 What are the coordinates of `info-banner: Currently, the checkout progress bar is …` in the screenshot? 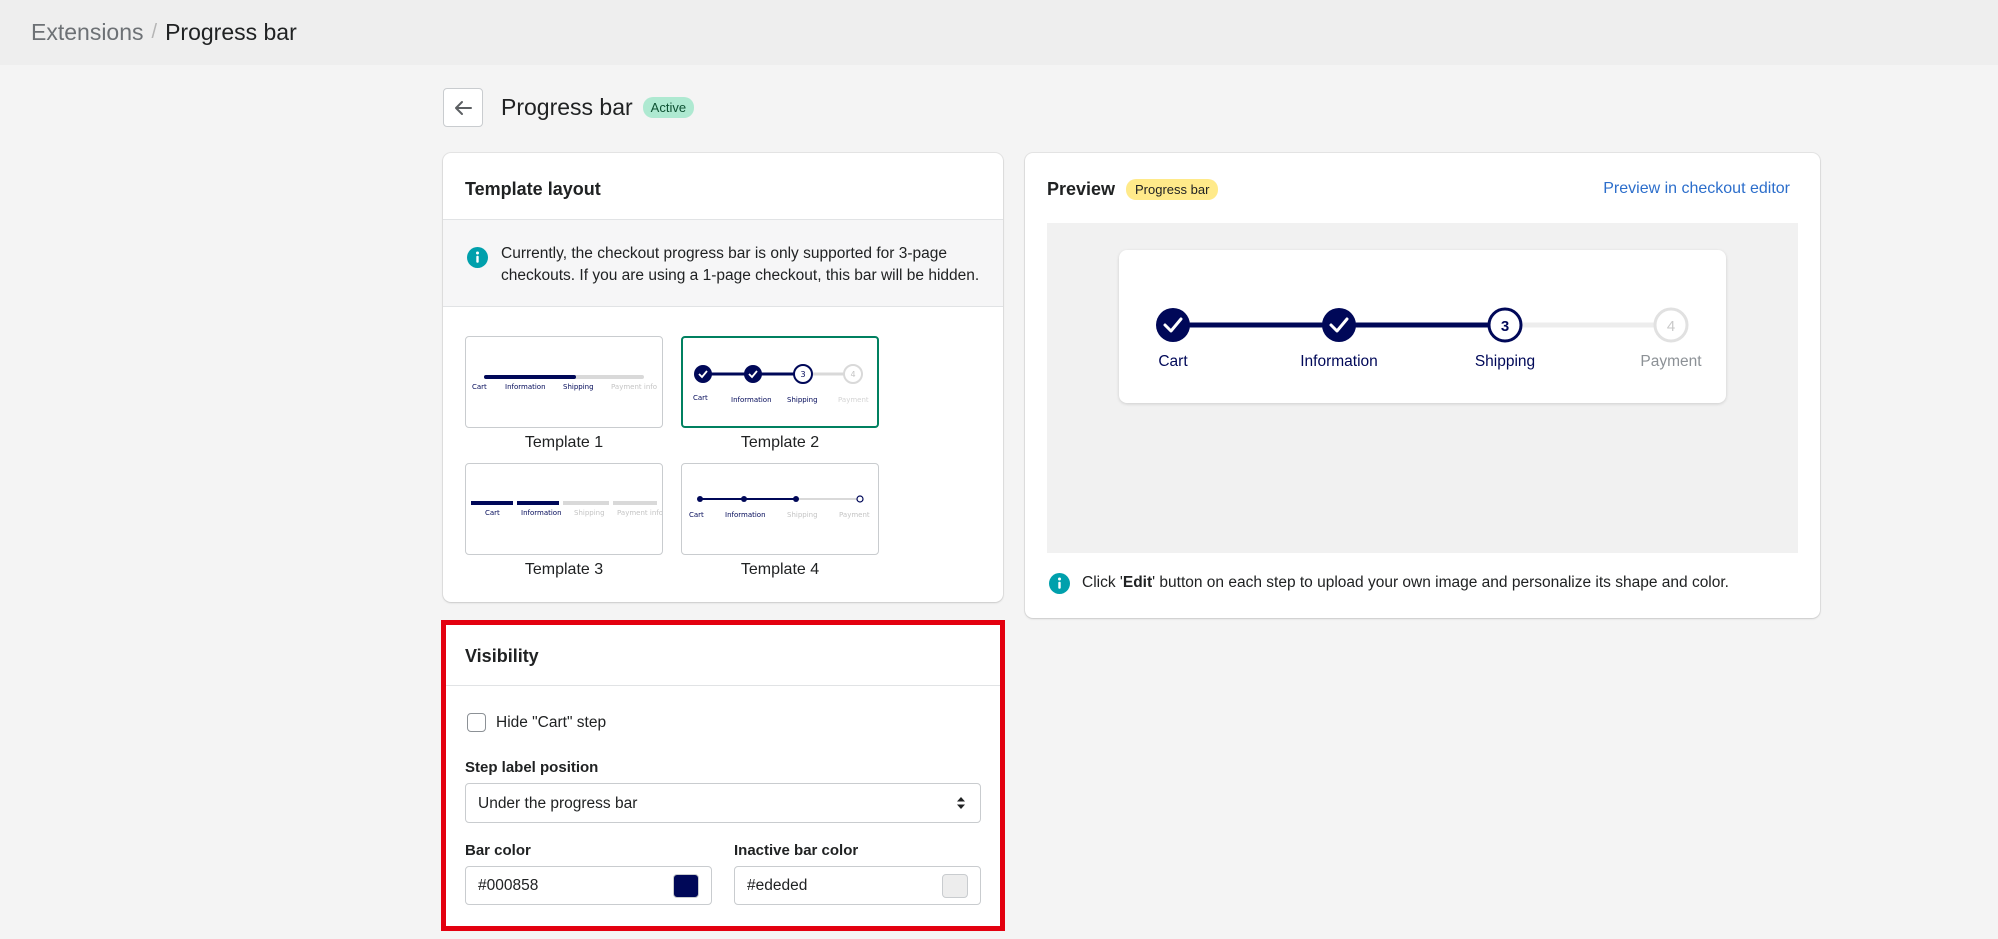 It's located at (723, 263).